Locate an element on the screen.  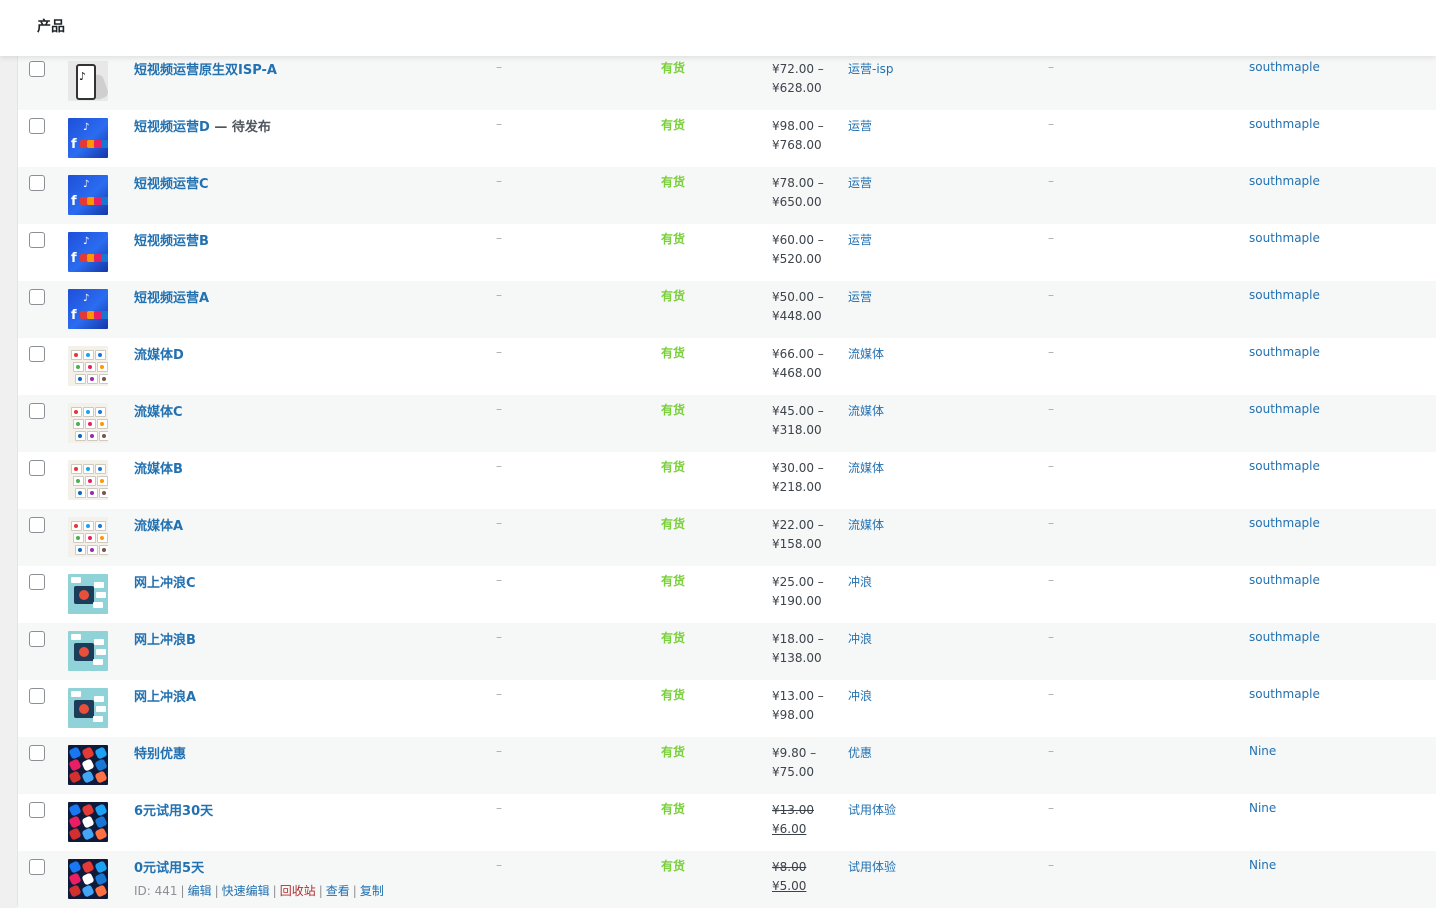
product-name-text: 特别优惠 is located at coordinates (160, 754).